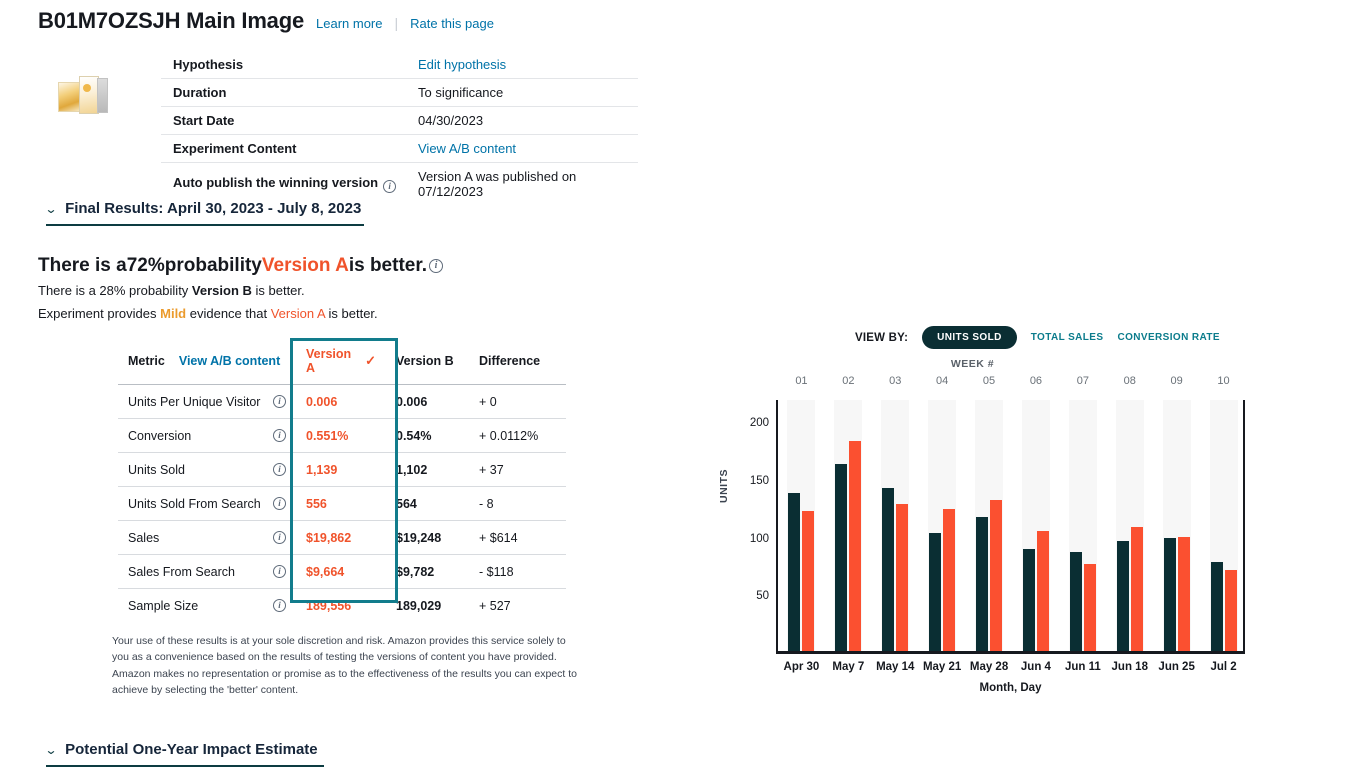 This screenshot has width=1368, height=780. What do you see at coordinates (208, 64) in the screenshot?
I see `info-label-text: Hypothesis` at bounding box center [208, 64].